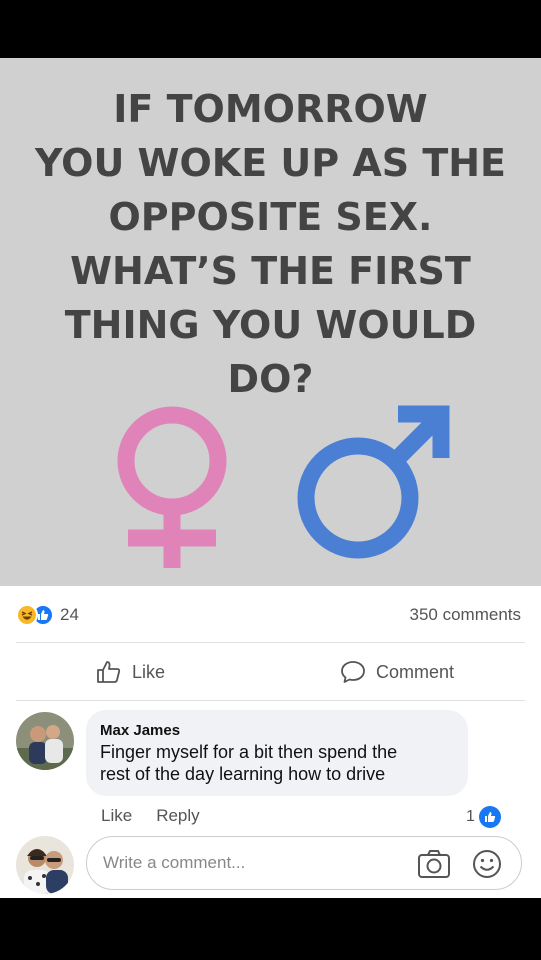 Image resolution: width=541 pixels, height=960 pixels. What do you see at coordinates (270, 929) in the screenshot?
I see `bottom-black-bar` at bounding box center [270, 929].